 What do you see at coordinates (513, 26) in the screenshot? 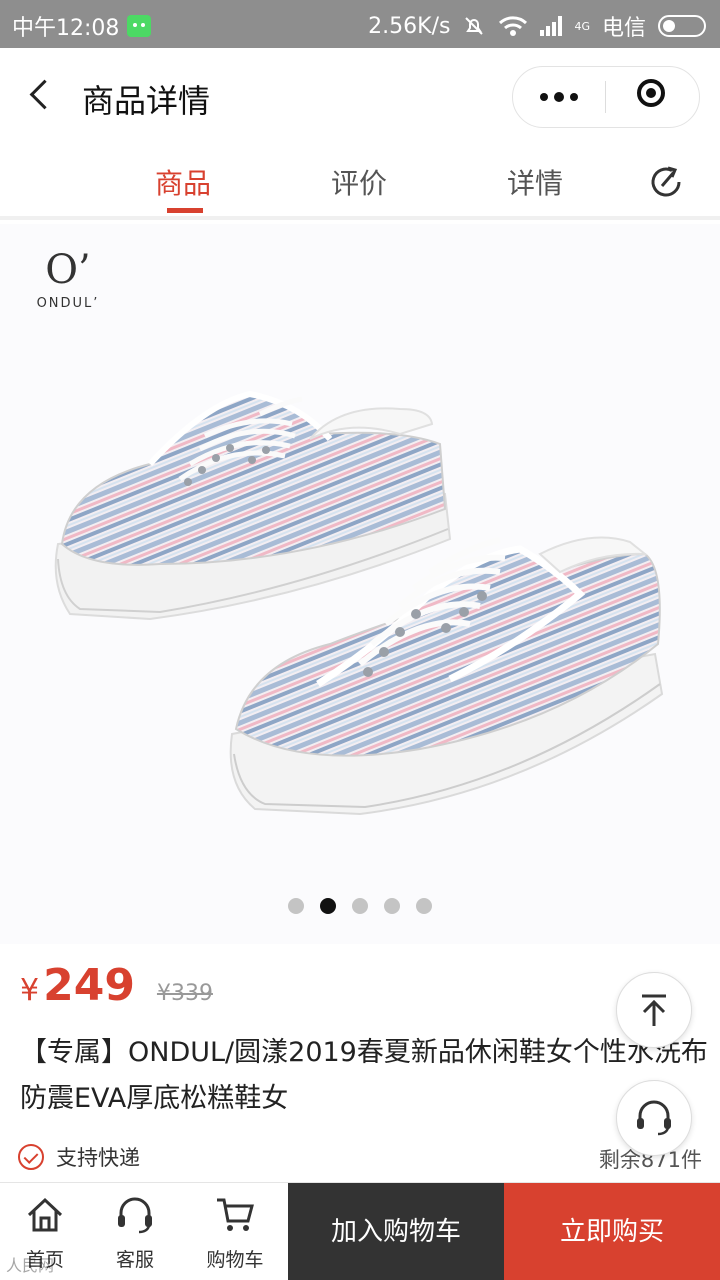
I see `wifi-icon` at bounding box center [513, 26].